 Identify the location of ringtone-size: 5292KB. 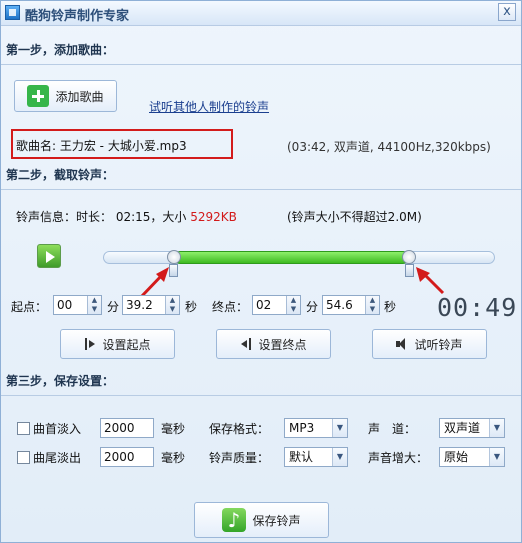
(213, 217).